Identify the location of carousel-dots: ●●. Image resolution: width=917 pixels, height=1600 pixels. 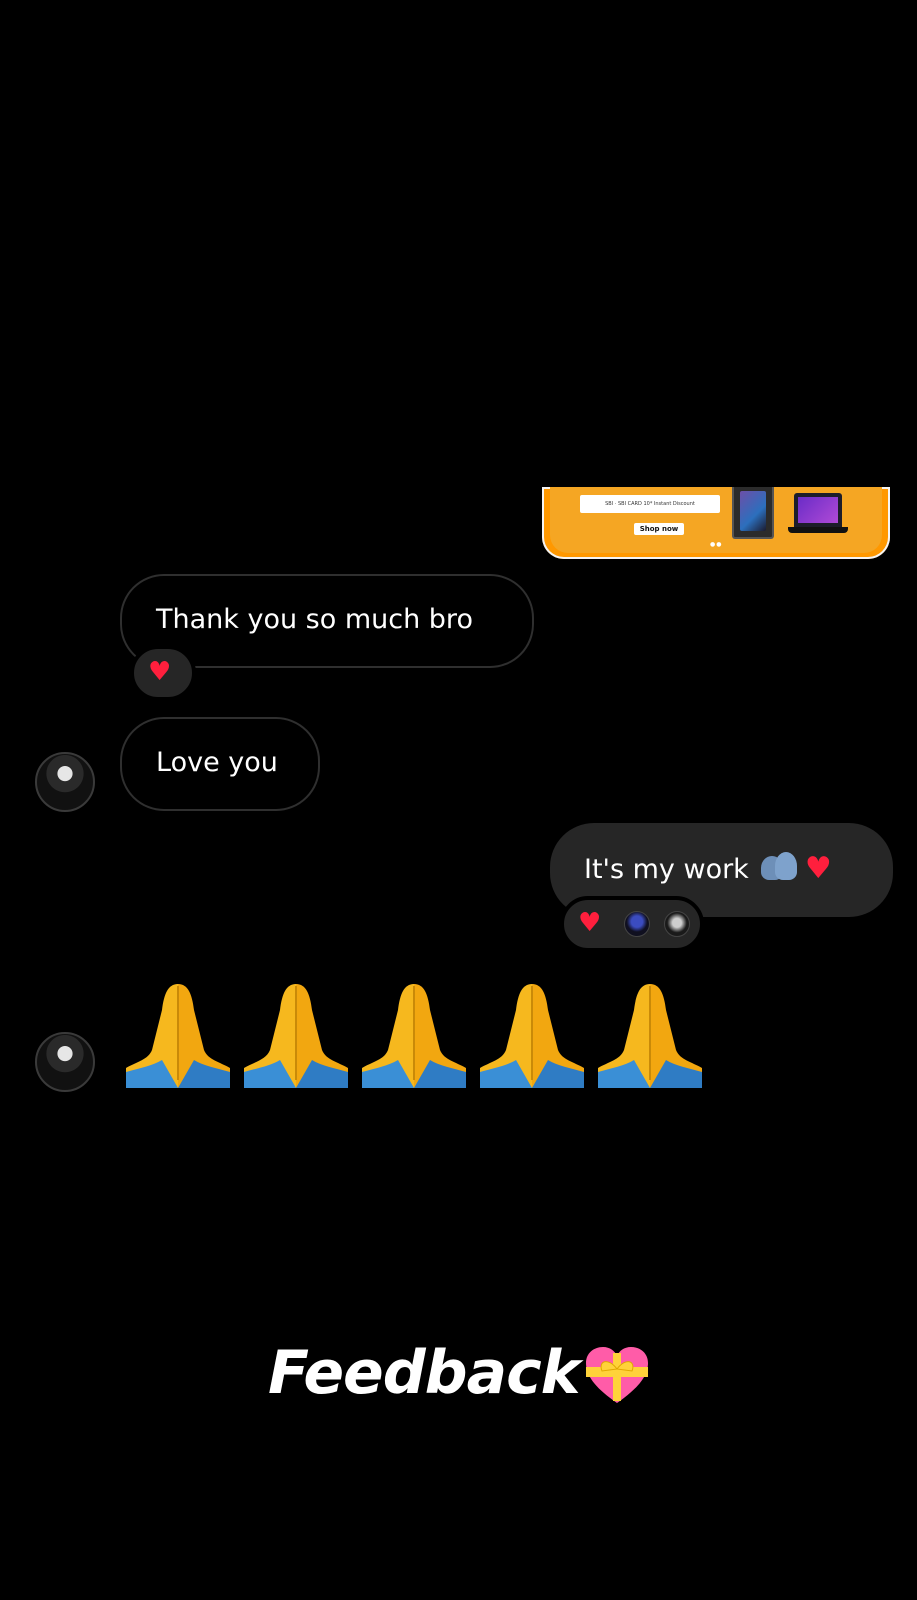
(716, 544).